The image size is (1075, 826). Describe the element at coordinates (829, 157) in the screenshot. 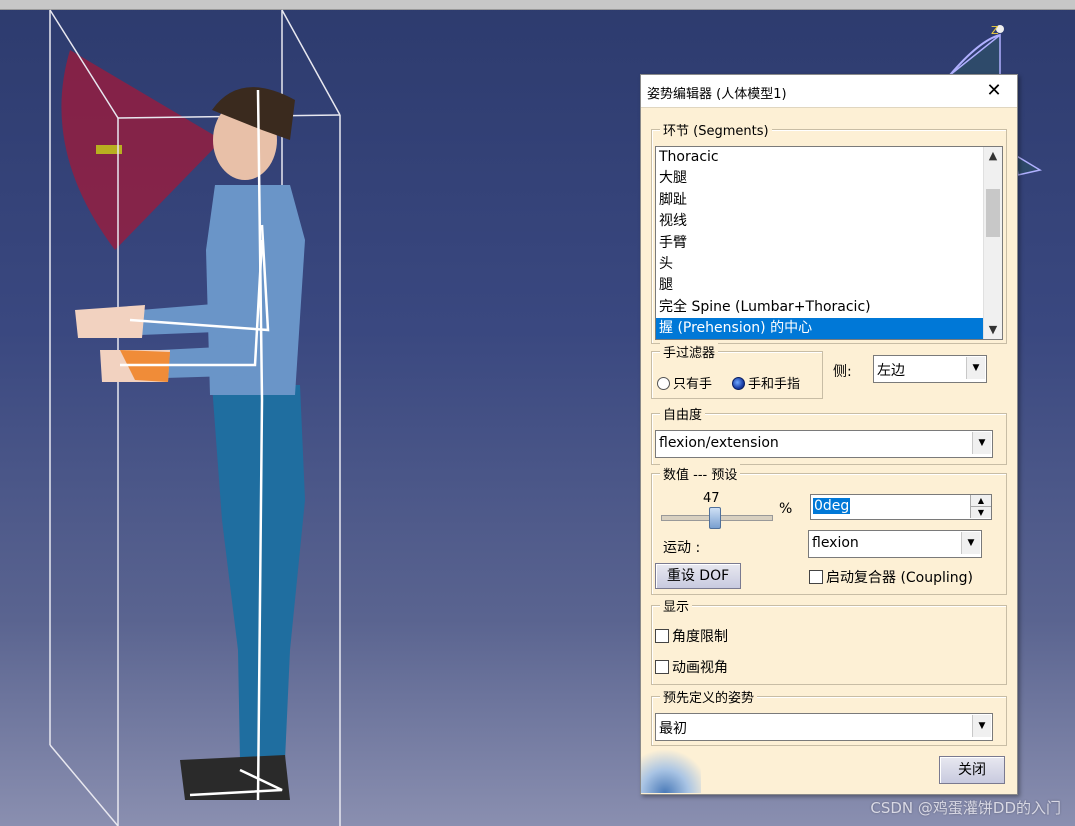

I see `list-item: Thoracic` at that location.